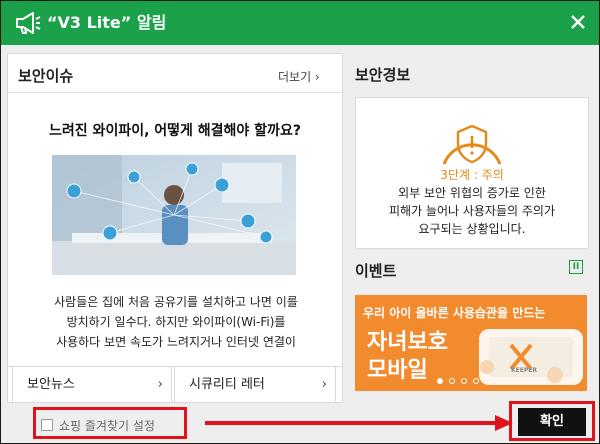 Image resolution: width=600 pixels, height=444 pixels. Describe the element at coordinates (472, 144) in the screenshot. I see `shield-warning-icon` at that location.